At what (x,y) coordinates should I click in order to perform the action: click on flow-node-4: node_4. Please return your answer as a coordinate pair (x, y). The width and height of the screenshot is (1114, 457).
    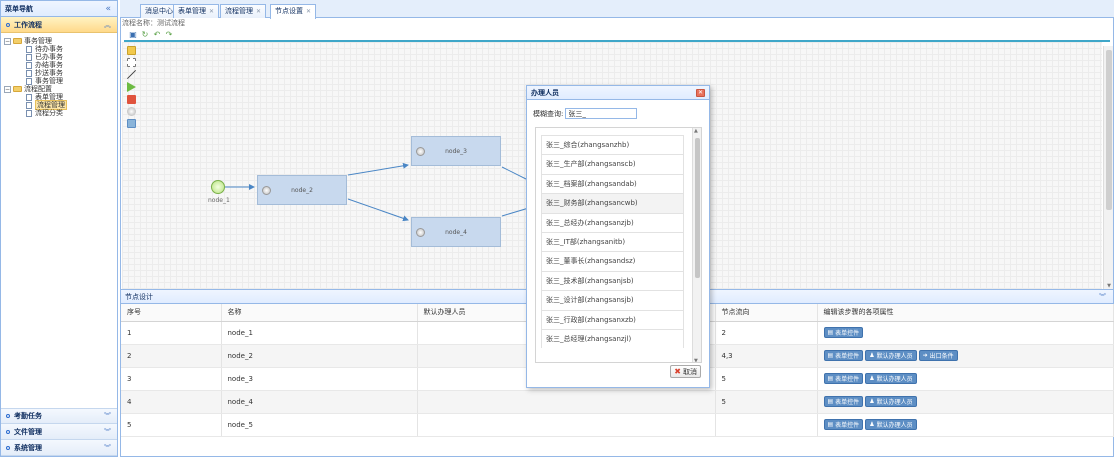
    Looking at the image, I should click on (456, 232).